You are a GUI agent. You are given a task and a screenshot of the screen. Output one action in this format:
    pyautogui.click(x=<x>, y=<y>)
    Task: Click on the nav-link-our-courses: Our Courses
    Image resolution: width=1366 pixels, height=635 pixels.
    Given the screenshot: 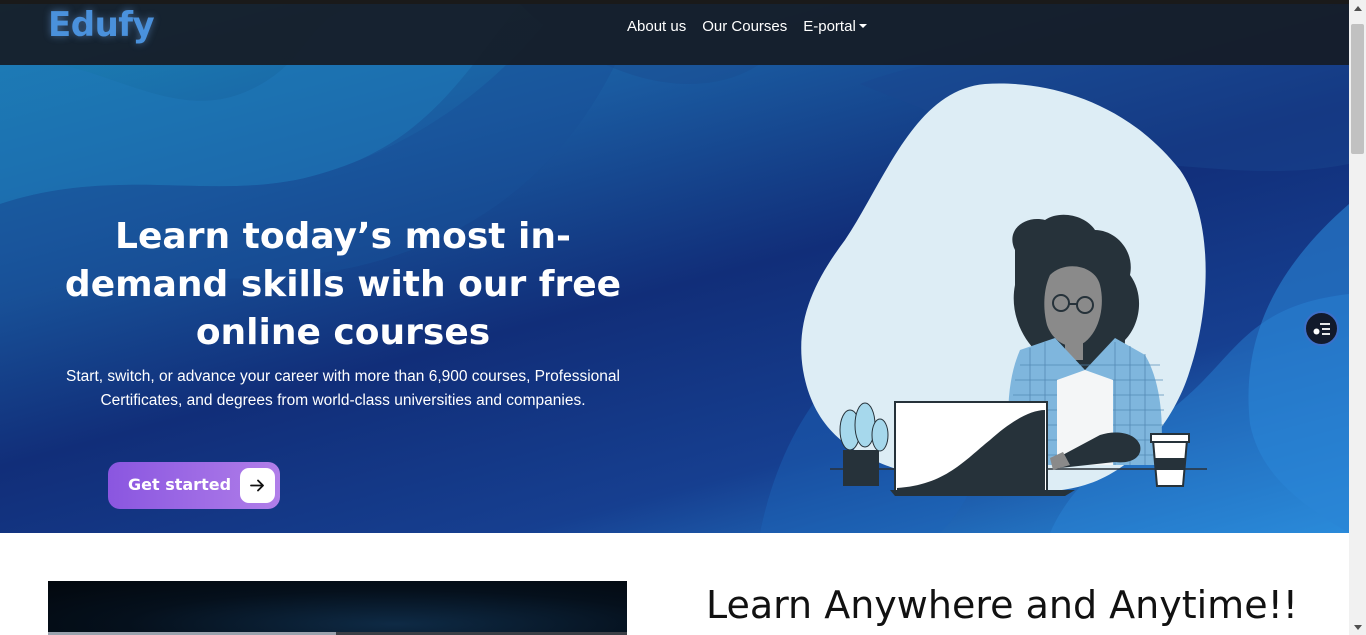 What is the action you would take?
    pyautogui.click(x=744, y=26)
    